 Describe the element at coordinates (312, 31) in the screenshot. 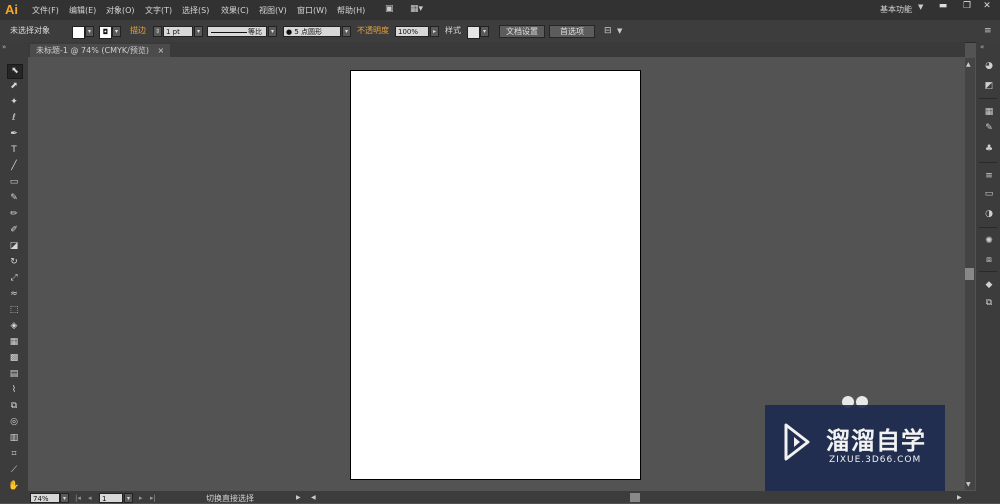

I see `brush-definition-field: ● 5 点圆形` at that location.